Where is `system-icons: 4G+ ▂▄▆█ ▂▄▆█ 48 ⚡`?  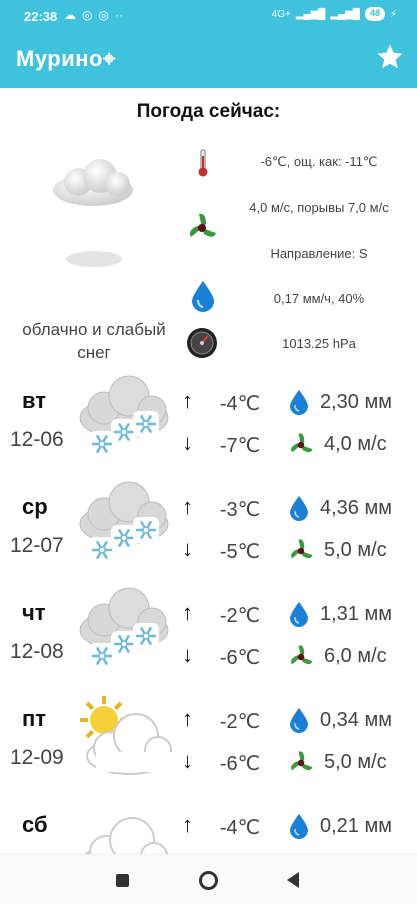 system-icons: 4G+ ▂▄▆█ ▂▄▆█ 48 ⚡ is located at coordinates (334, 14).